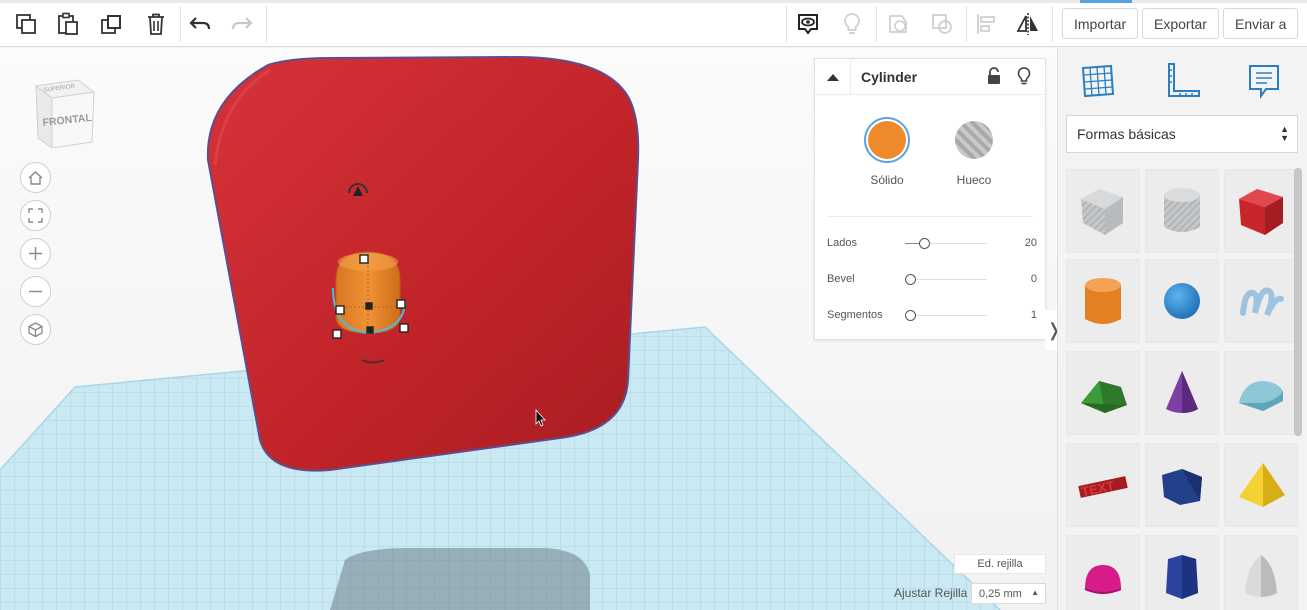 The image size is (1307, 610). I want to click on ruler-icon, so click(1184, 80).